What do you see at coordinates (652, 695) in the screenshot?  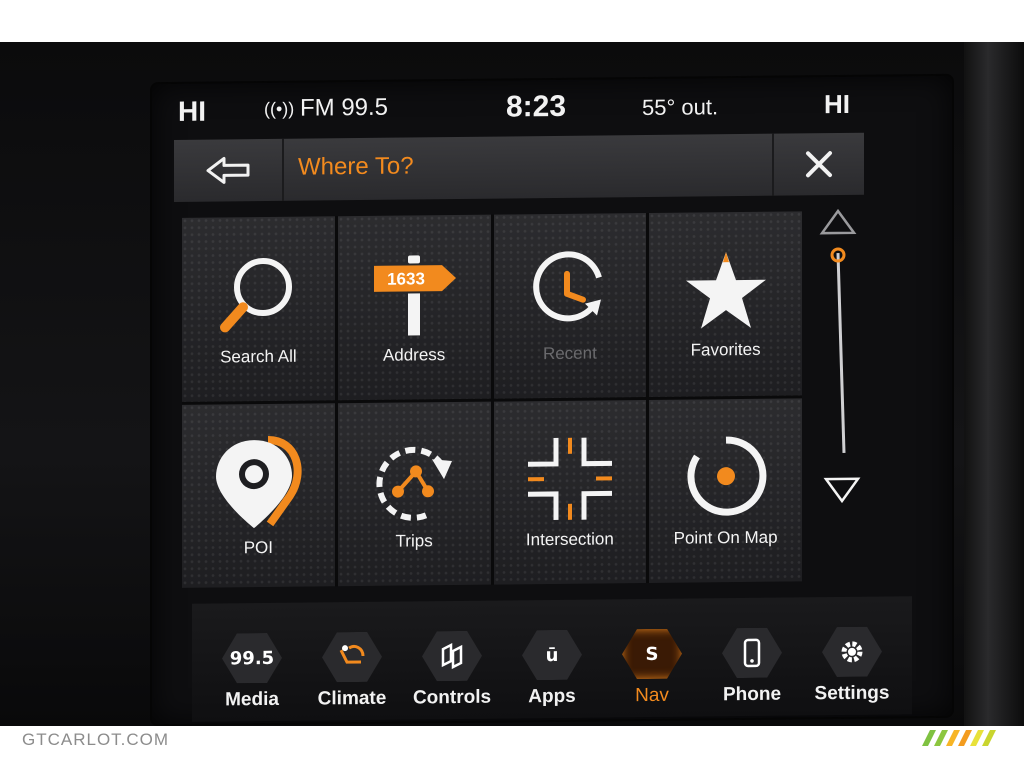 I see `nav-label: Nav` at bounding box center [652, 695].